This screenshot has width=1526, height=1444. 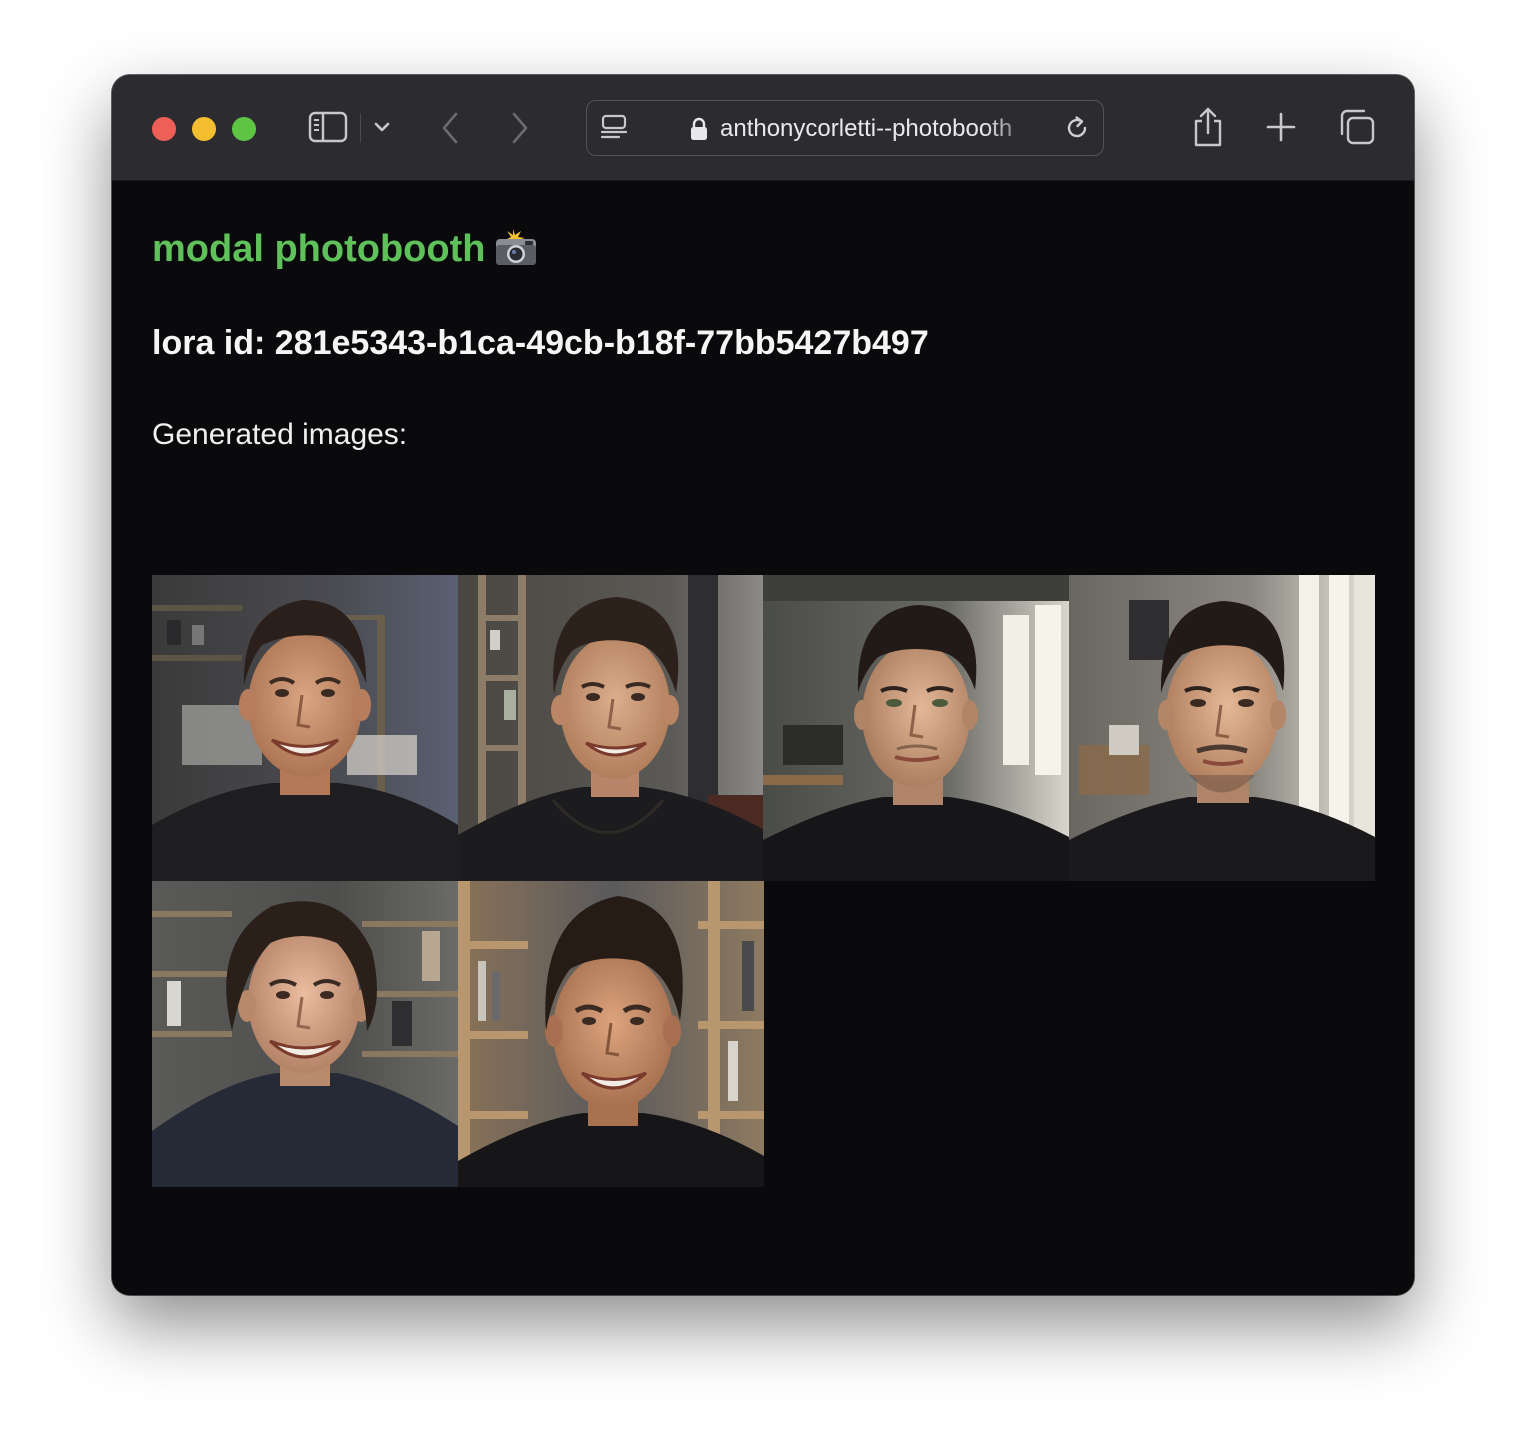 I want to click on reload-button, so click(x=1077, y=128).